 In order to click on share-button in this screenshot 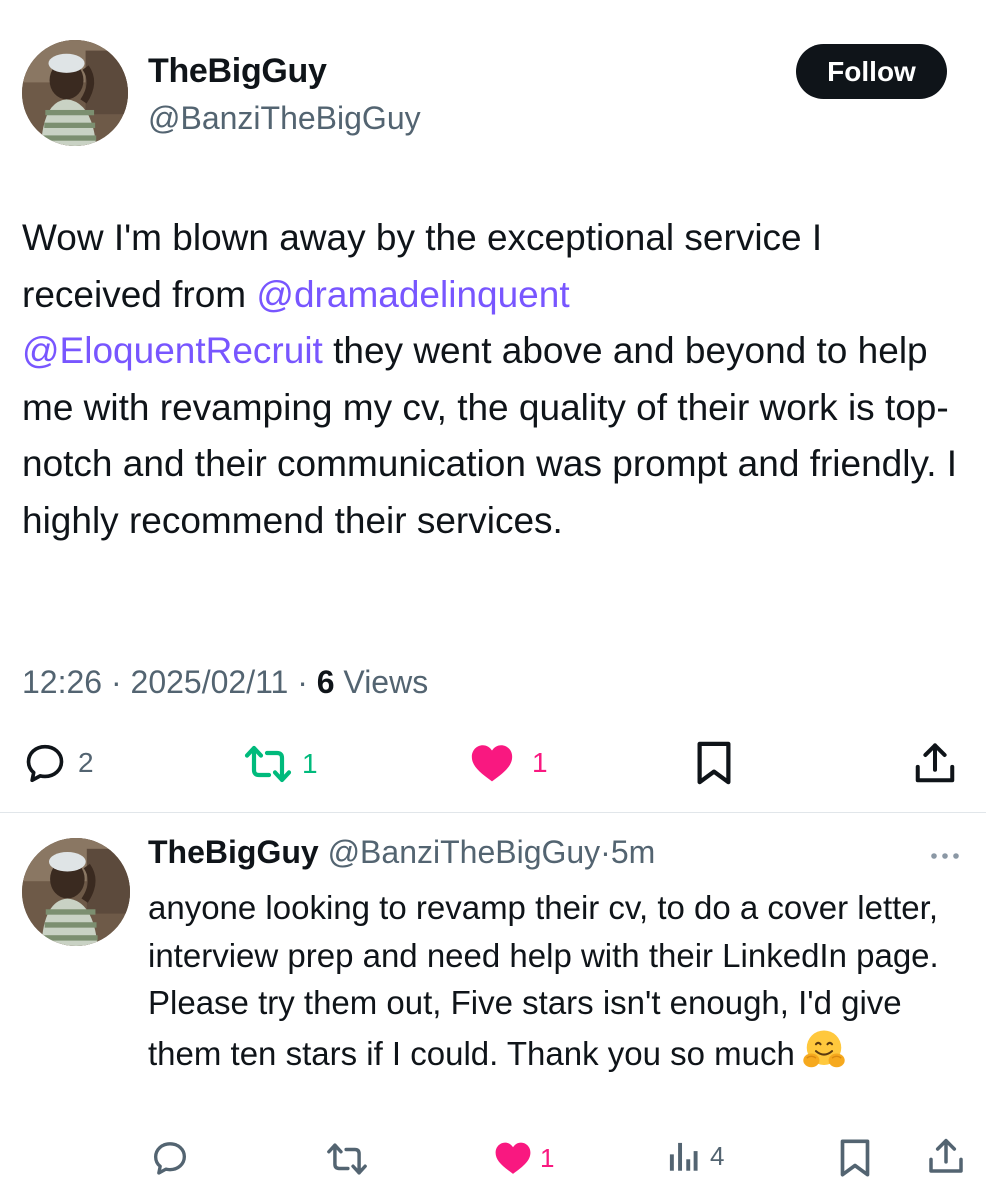, I will do `click(935, 763)`.